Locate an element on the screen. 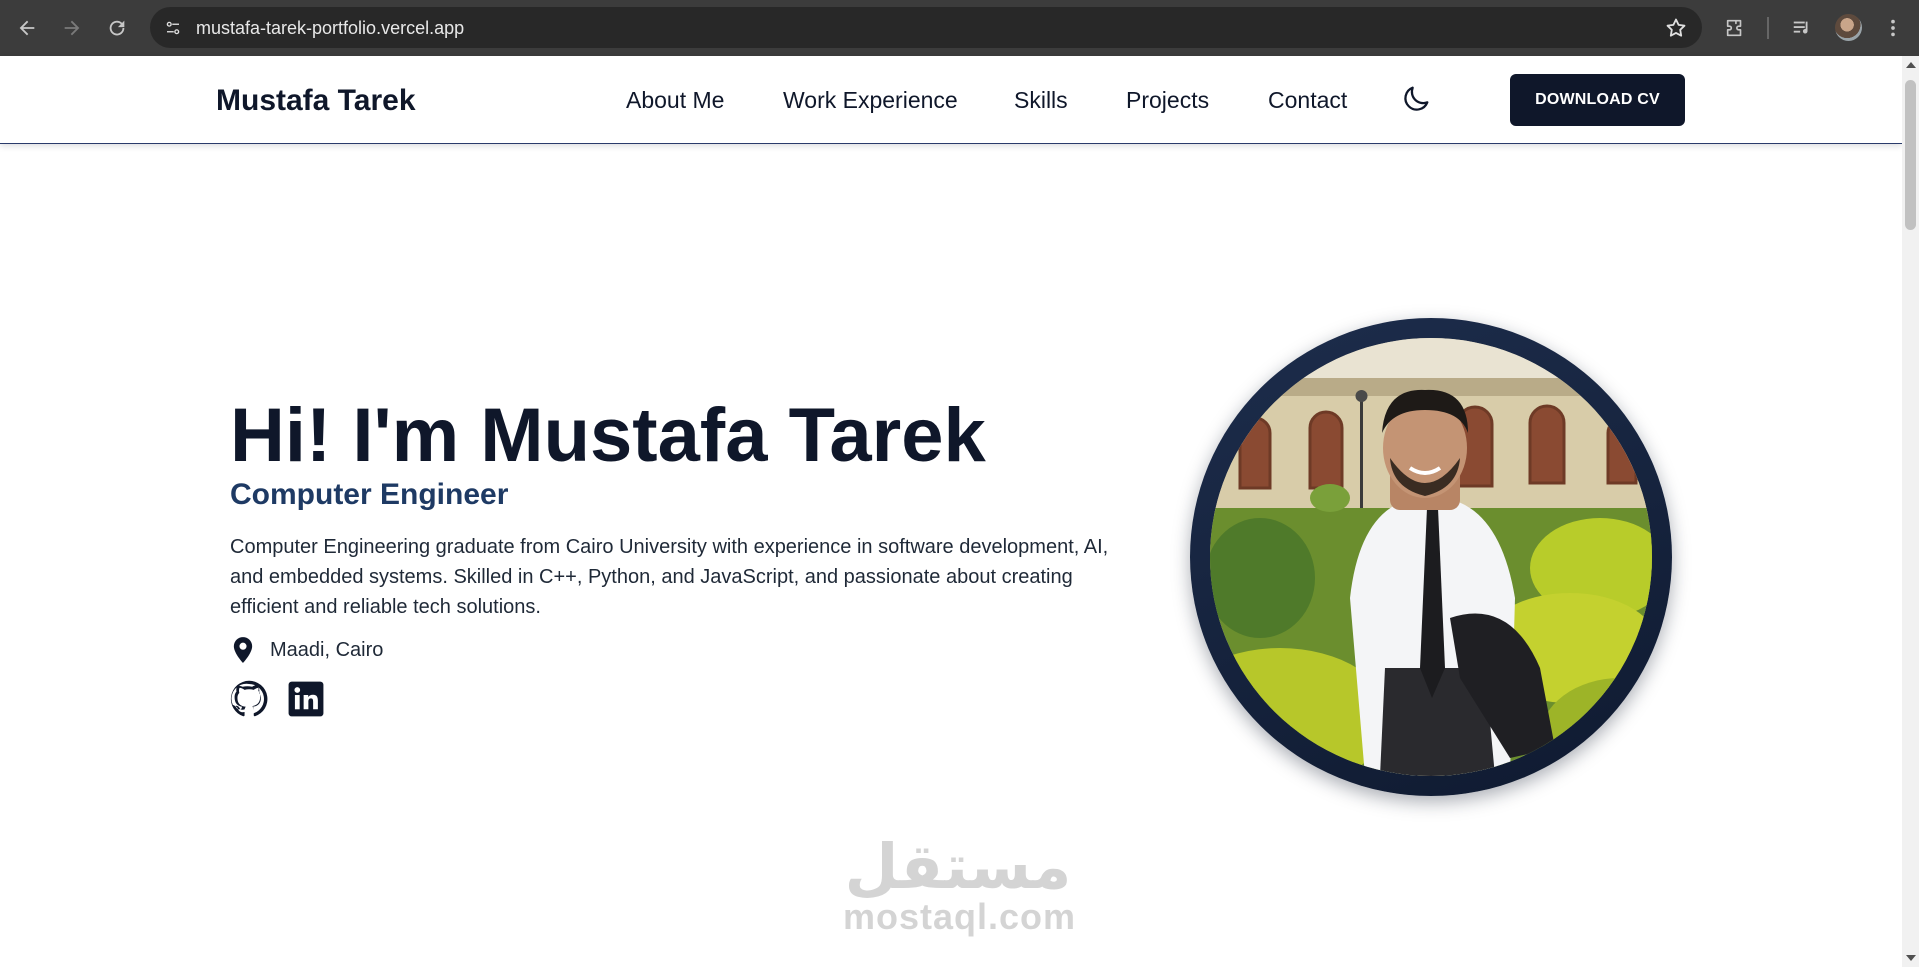  scroll-up-arrow-icon is located at coordinates (1911, 65).